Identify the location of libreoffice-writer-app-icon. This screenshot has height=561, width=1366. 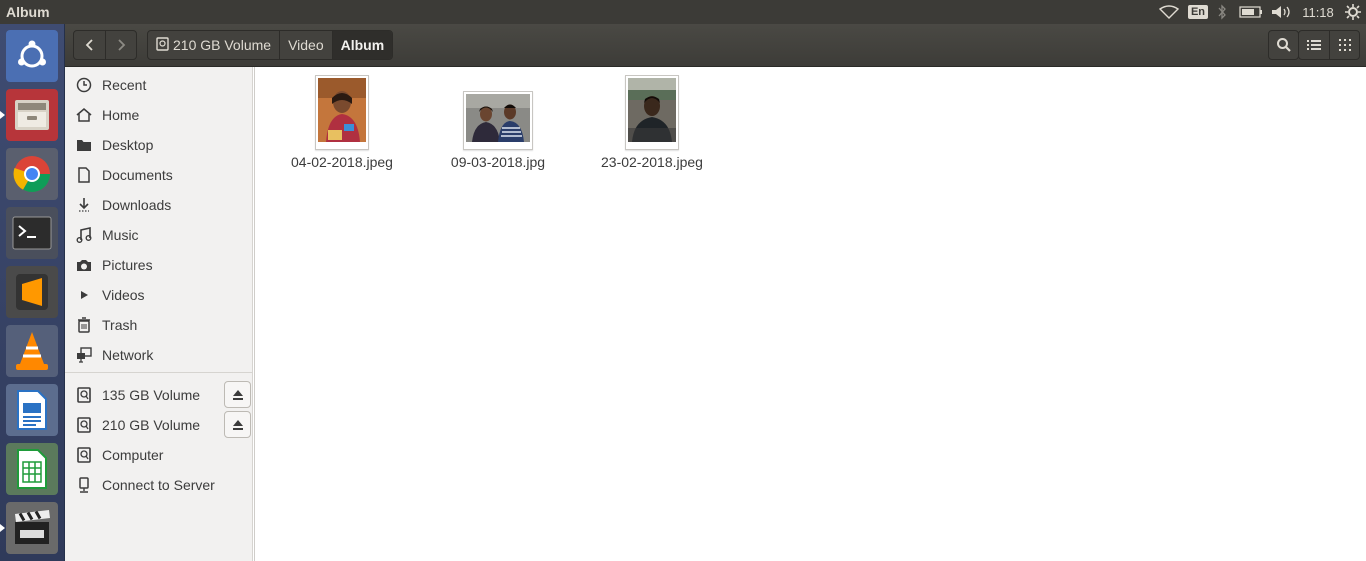
(32, 410).